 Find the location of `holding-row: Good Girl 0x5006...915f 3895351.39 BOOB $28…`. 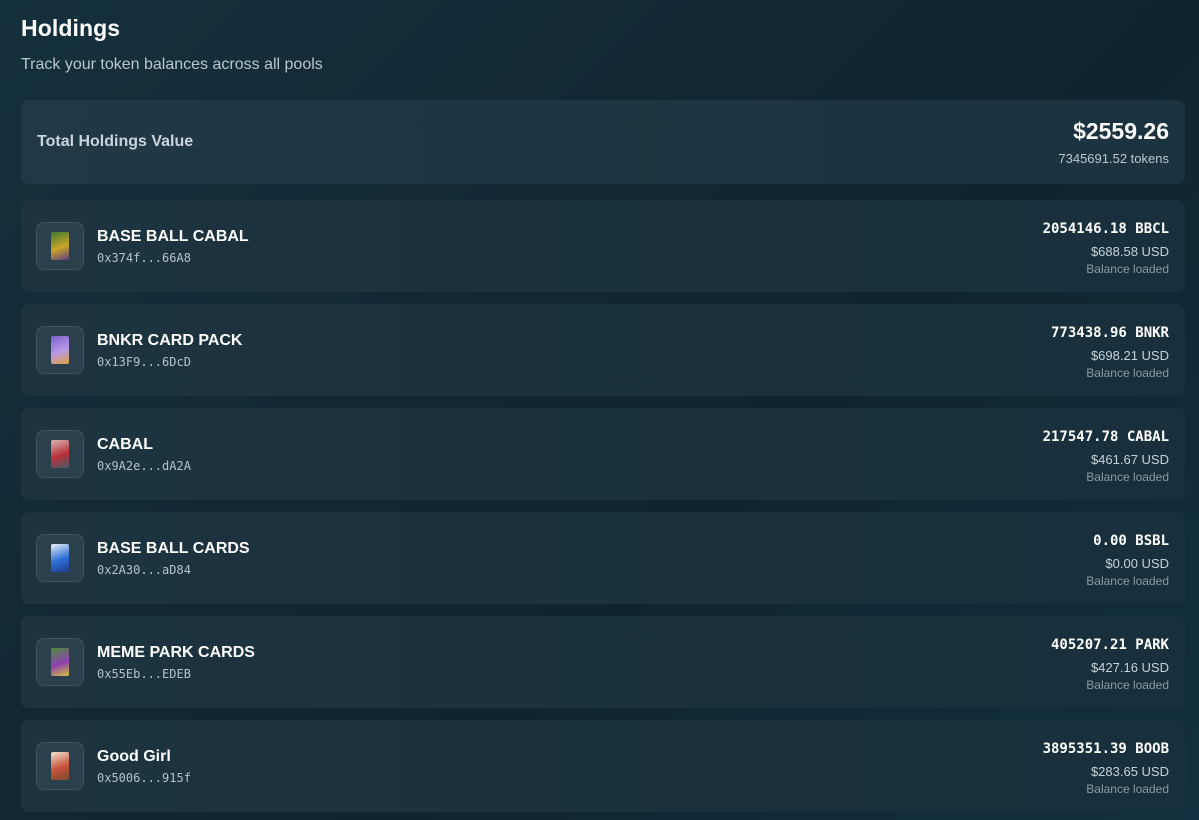

holding-row: Good Girl 0x5006...915f 3895351.39 BOOB $28… is located at coordinates (603, 766).